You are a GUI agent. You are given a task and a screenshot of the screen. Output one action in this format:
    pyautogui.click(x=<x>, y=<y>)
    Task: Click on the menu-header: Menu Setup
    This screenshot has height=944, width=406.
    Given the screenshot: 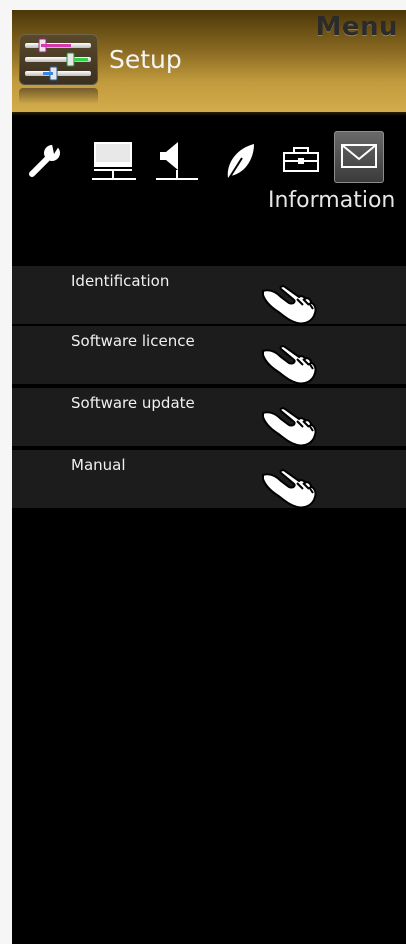 What is the action you would take?
    pyautogui.click(x=209, y=61)
    